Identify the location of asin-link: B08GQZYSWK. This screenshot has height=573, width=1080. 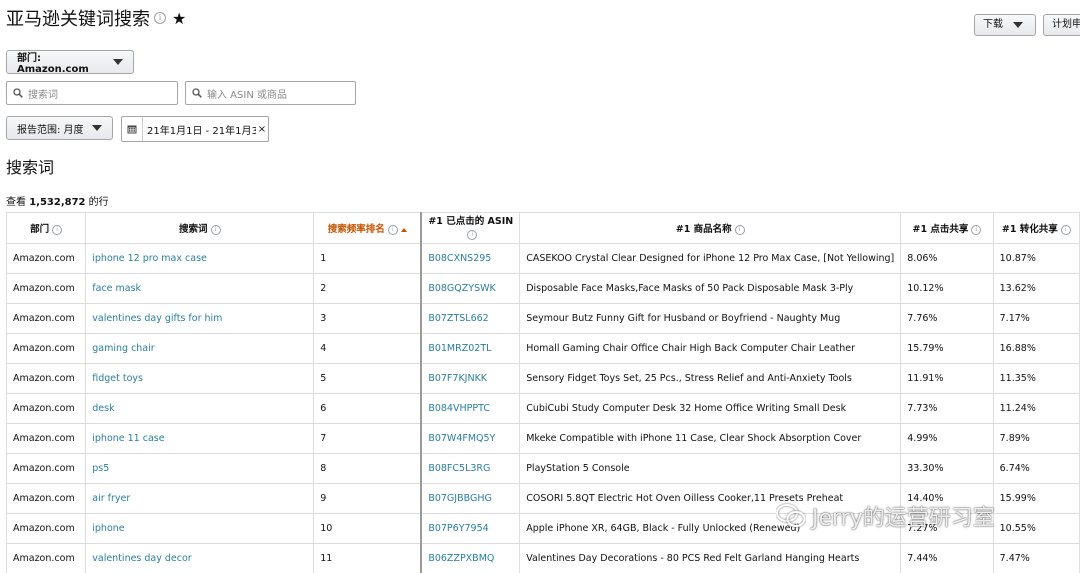
(461, 288).